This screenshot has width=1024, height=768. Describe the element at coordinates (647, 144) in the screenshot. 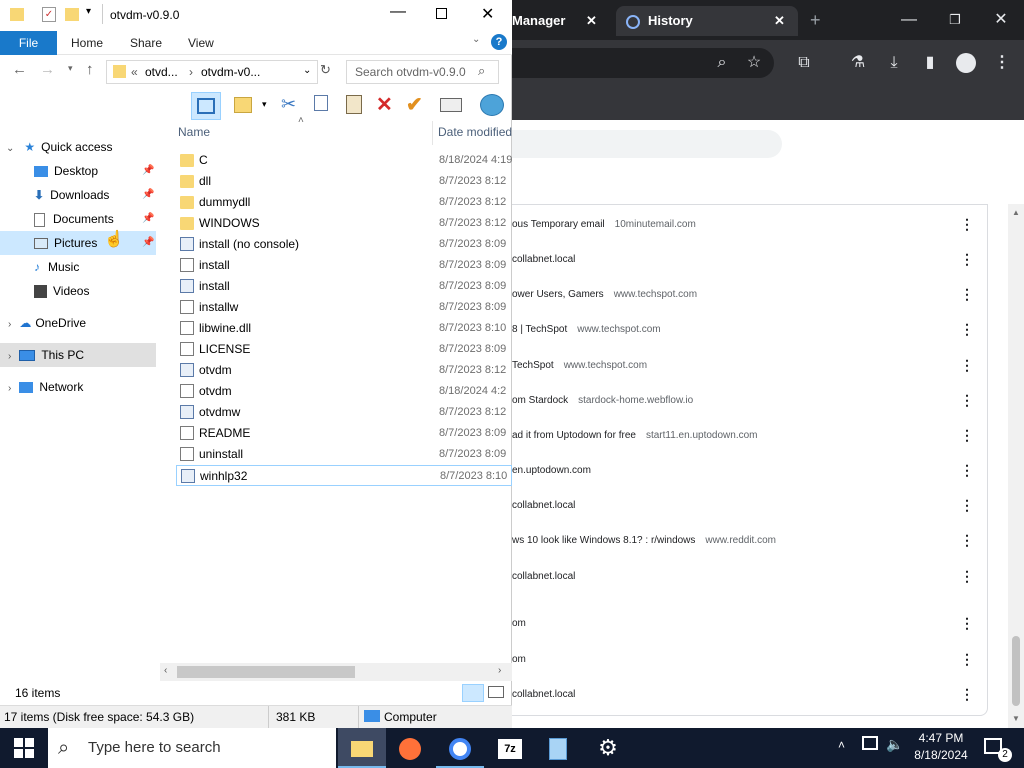

I see `history-search-input` at that location.